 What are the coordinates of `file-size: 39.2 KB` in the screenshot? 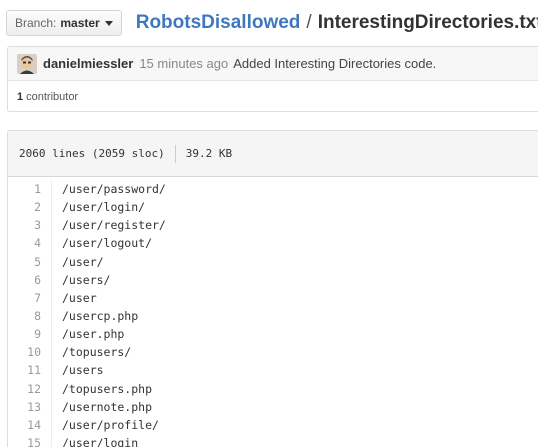 It's located at (209, 153).